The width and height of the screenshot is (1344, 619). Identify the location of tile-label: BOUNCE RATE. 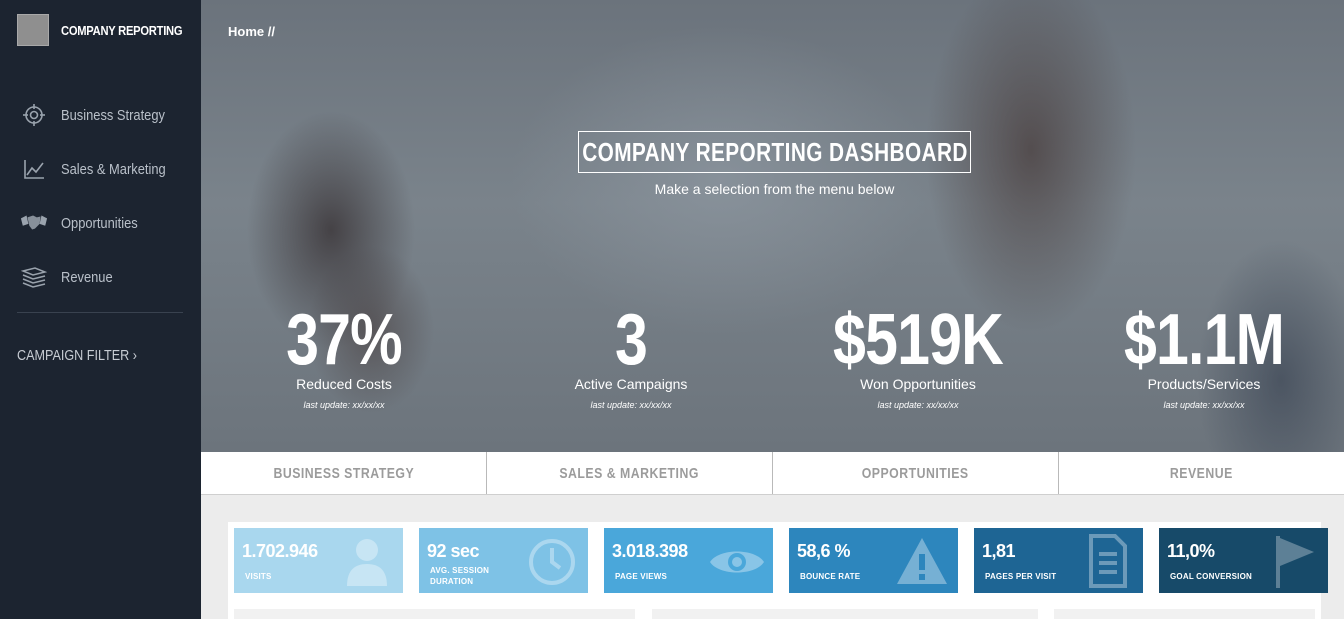
(830, 576).